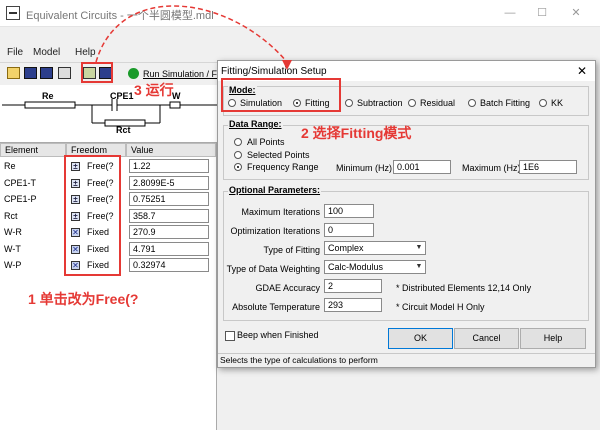 Image resolution: width=600 pixels, height=430 pixels. I want to click on data-weighting-select: Calc-Modulus ▼, so click(375, 267).